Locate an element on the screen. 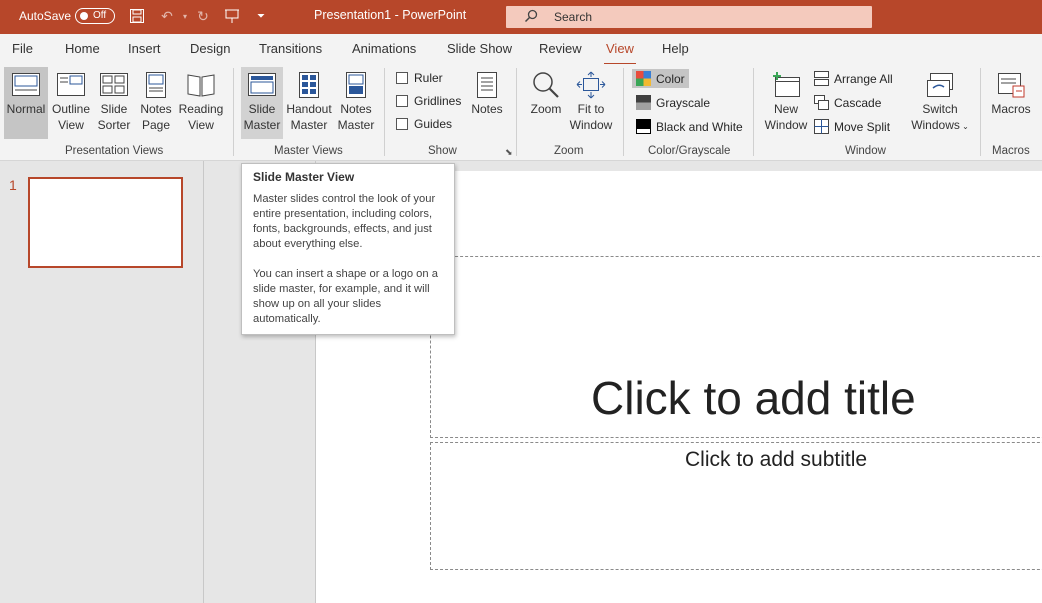 The height and width of the screenshot is (603, 1042). macros-button: Macros is located at coordinates (1011, 97).